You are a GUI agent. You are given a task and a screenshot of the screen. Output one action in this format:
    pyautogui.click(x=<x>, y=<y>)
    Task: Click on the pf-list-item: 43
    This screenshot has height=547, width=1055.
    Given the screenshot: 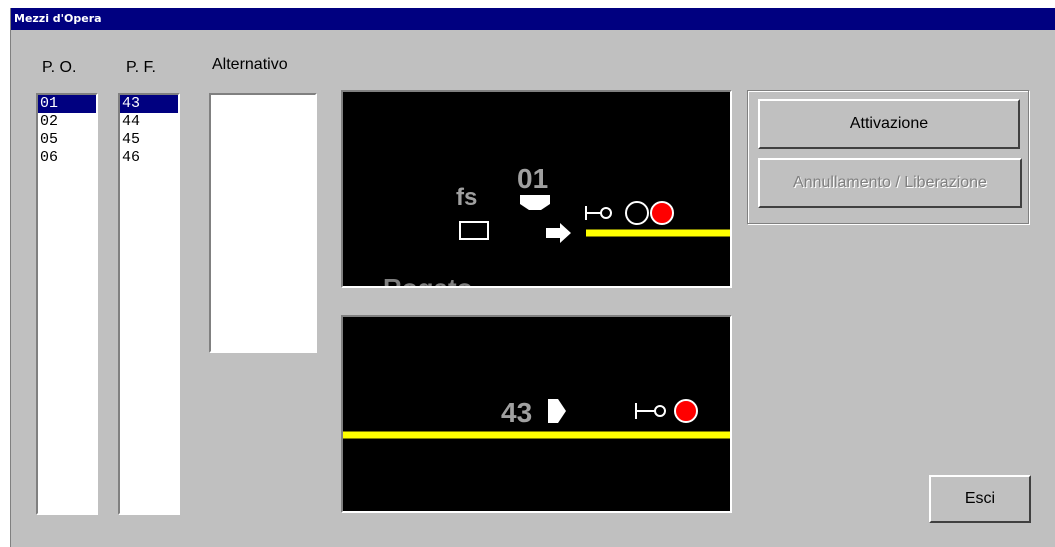 What is the action you would take?
    pyautogui.click(x=149, y=104)
    